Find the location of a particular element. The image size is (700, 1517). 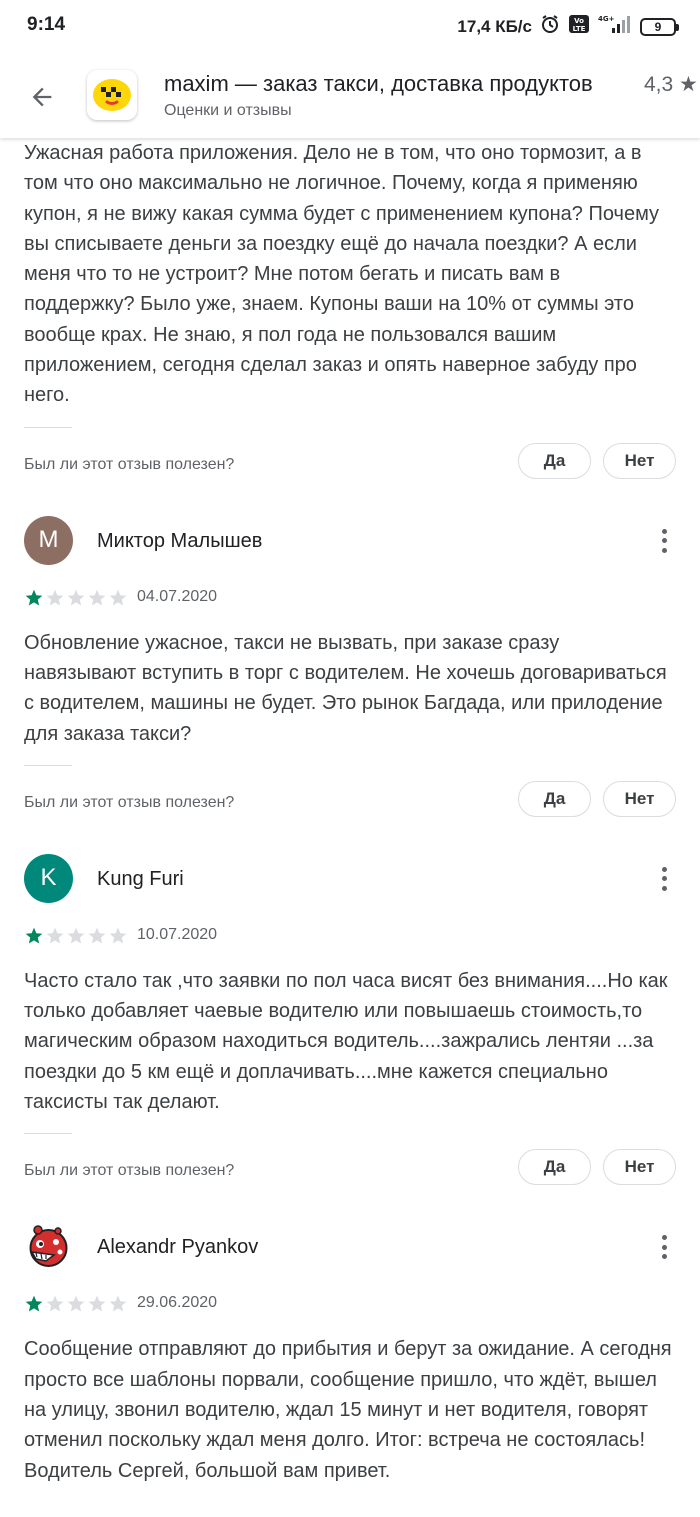

review-rating-row: 04.07.2020 is located at coordinates (350, 602).